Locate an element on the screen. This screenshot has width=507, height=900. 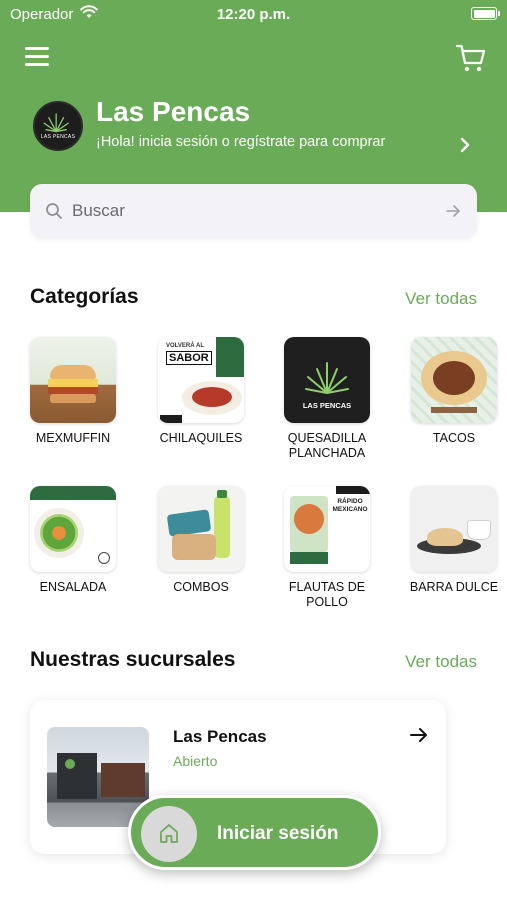
category-tacos: TACOS is located at coordinates (454, 391).